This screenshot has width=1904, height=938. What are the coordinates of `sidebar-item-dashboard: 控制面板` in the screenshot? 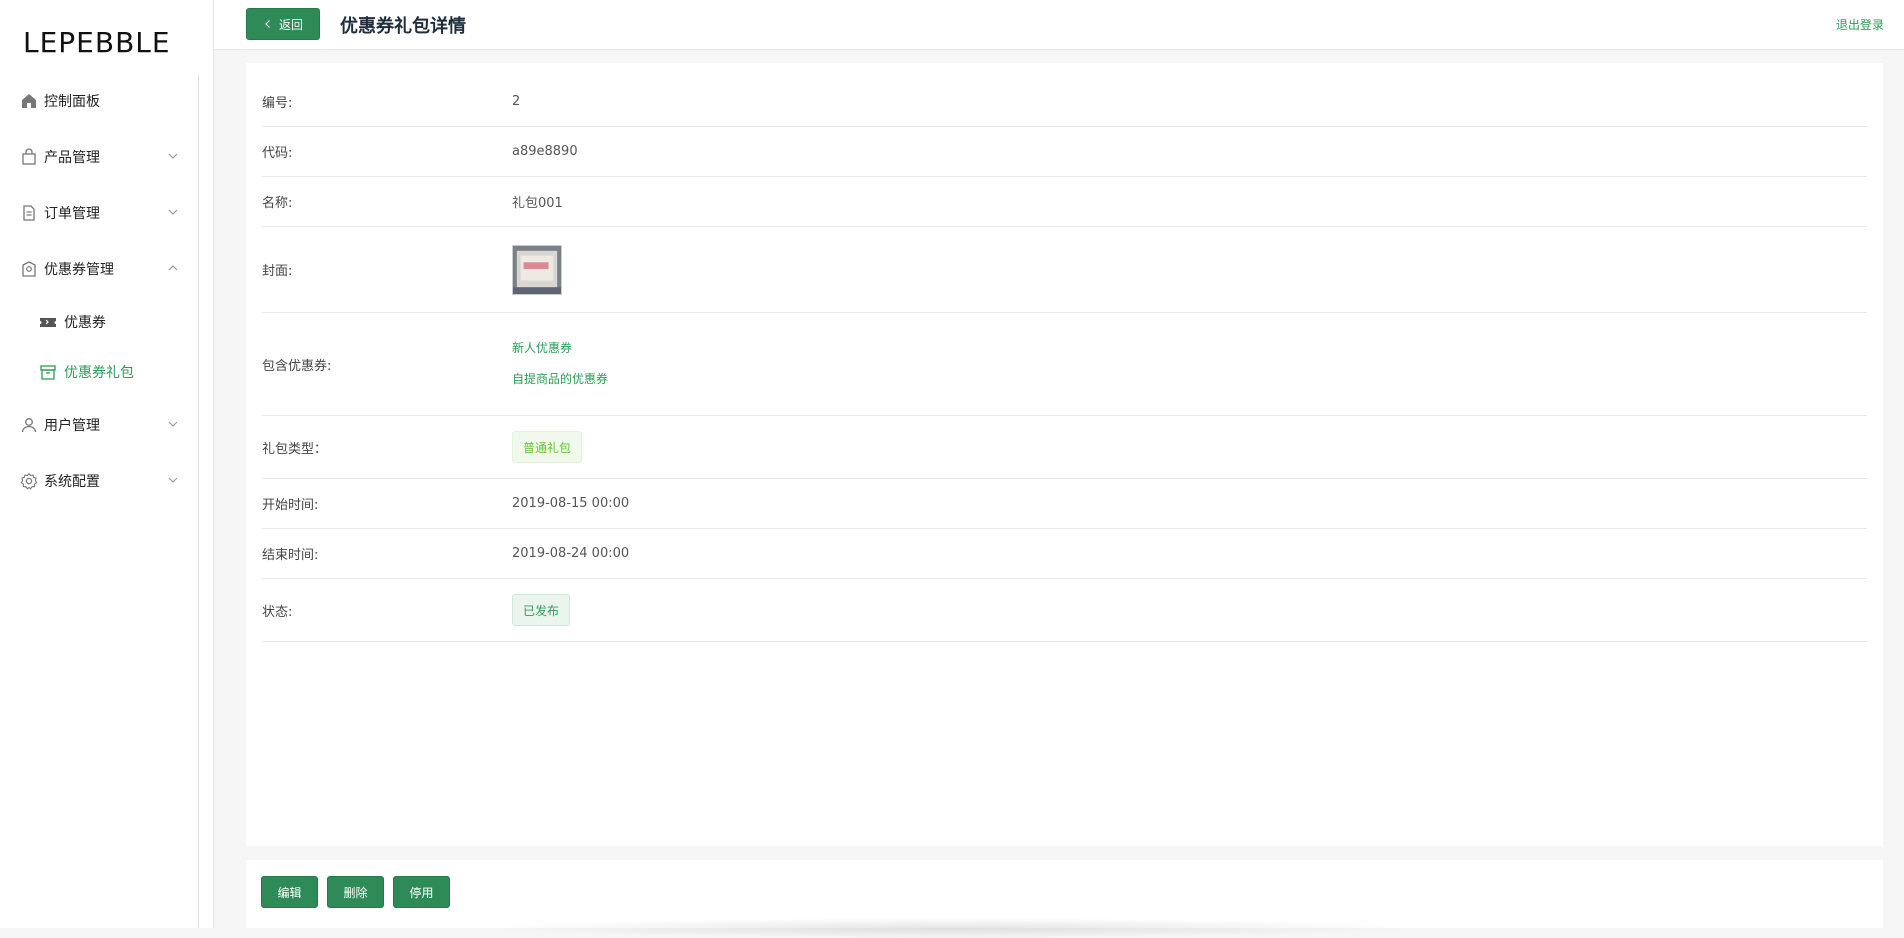 It's located at (99, 101).